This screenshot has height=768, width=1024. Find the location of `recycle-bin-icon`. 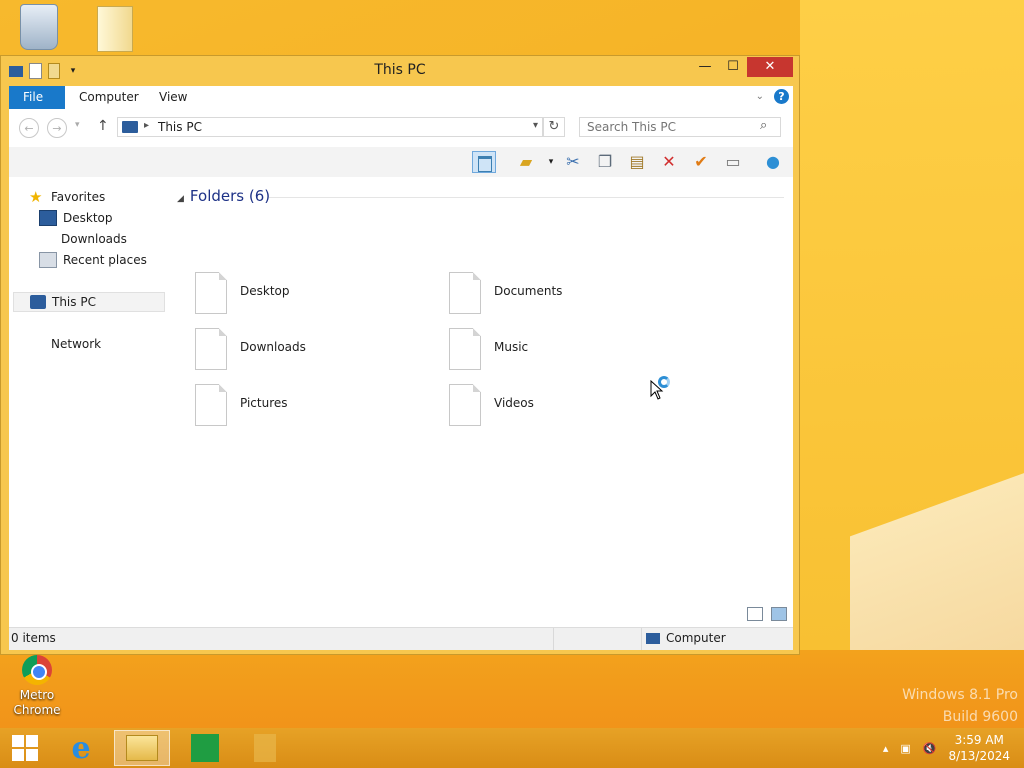

recycle-bin-icon is located at coordinates (39, 27).